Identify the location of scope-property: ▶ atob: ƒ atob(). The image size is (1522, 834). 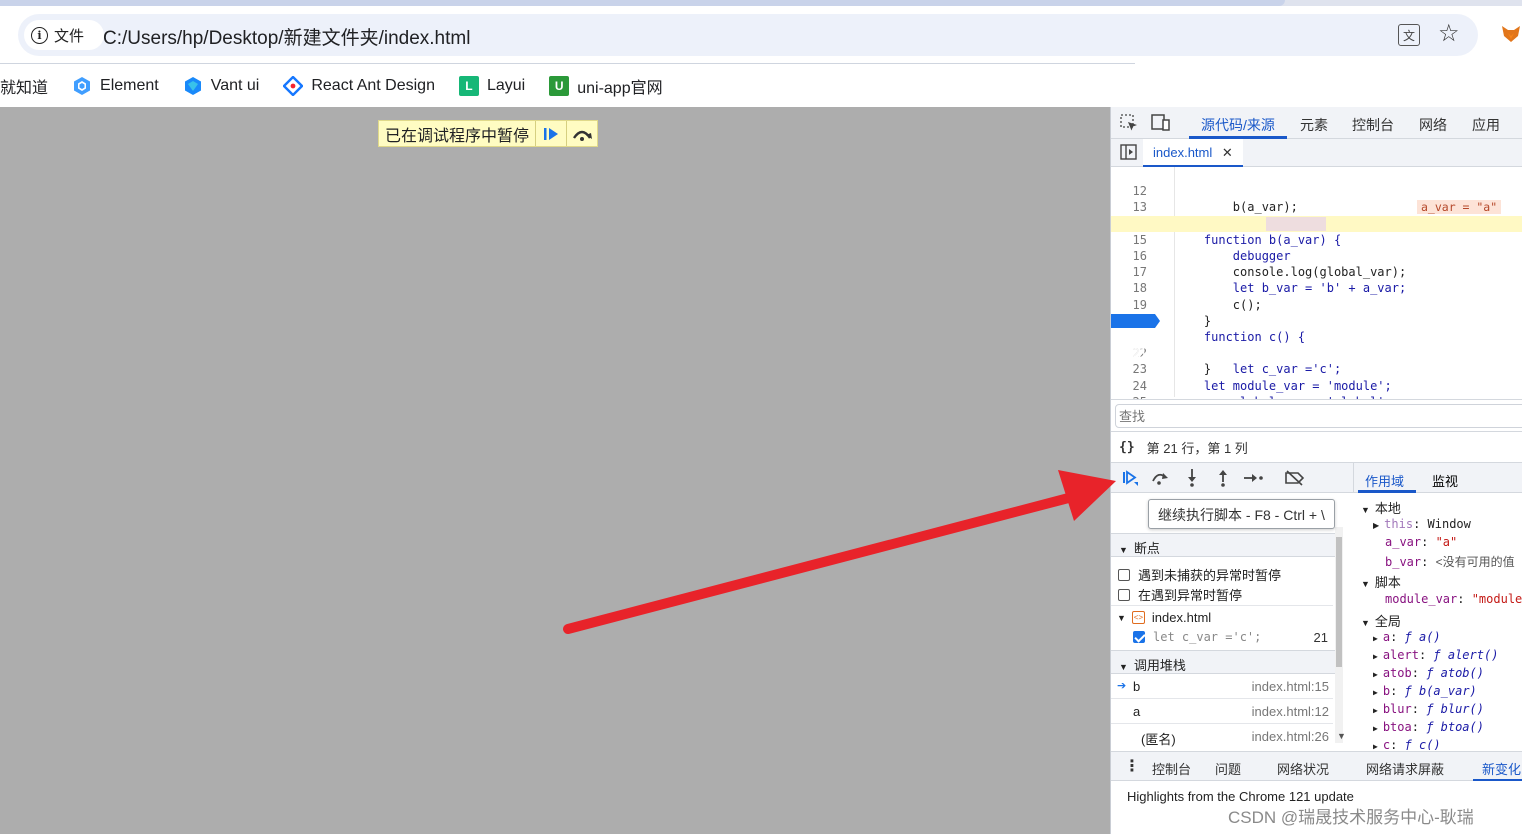
(1428, 673).